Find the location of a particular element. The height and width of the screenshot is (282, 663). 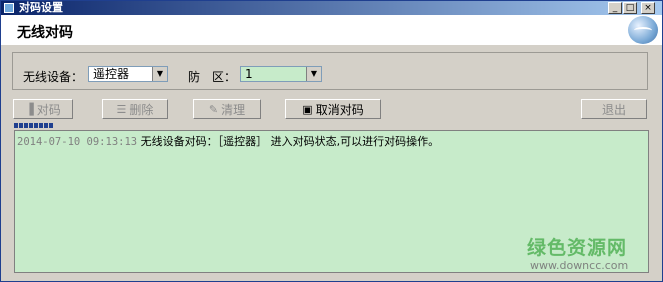

log-timestamp: 2014-07-10 09:13:13 is located at coordinates (77, 142).